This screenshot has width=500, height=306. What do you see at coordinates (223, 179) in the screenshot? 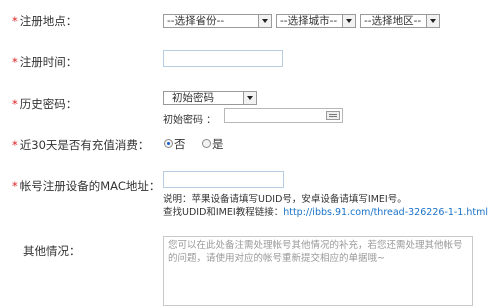
I see `mac-input` at bounding box center [223, 179].